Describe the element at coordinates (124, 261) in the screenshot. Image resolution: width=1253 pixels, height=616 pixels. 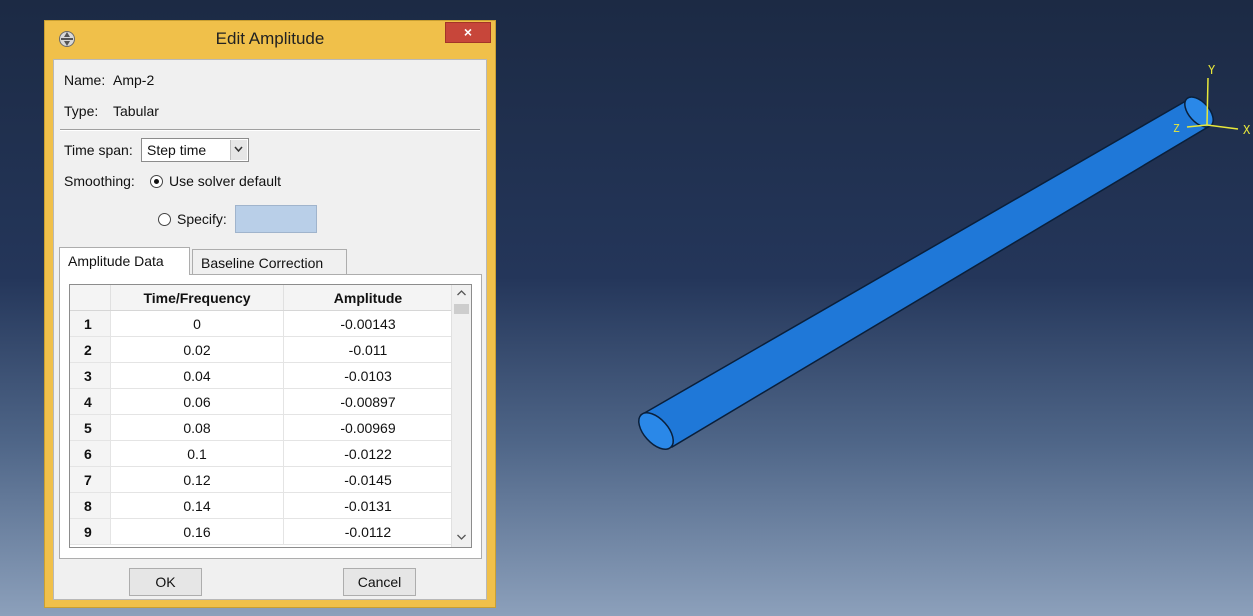
I see `tab-amplitude-data: Amplitude Data` at that location.